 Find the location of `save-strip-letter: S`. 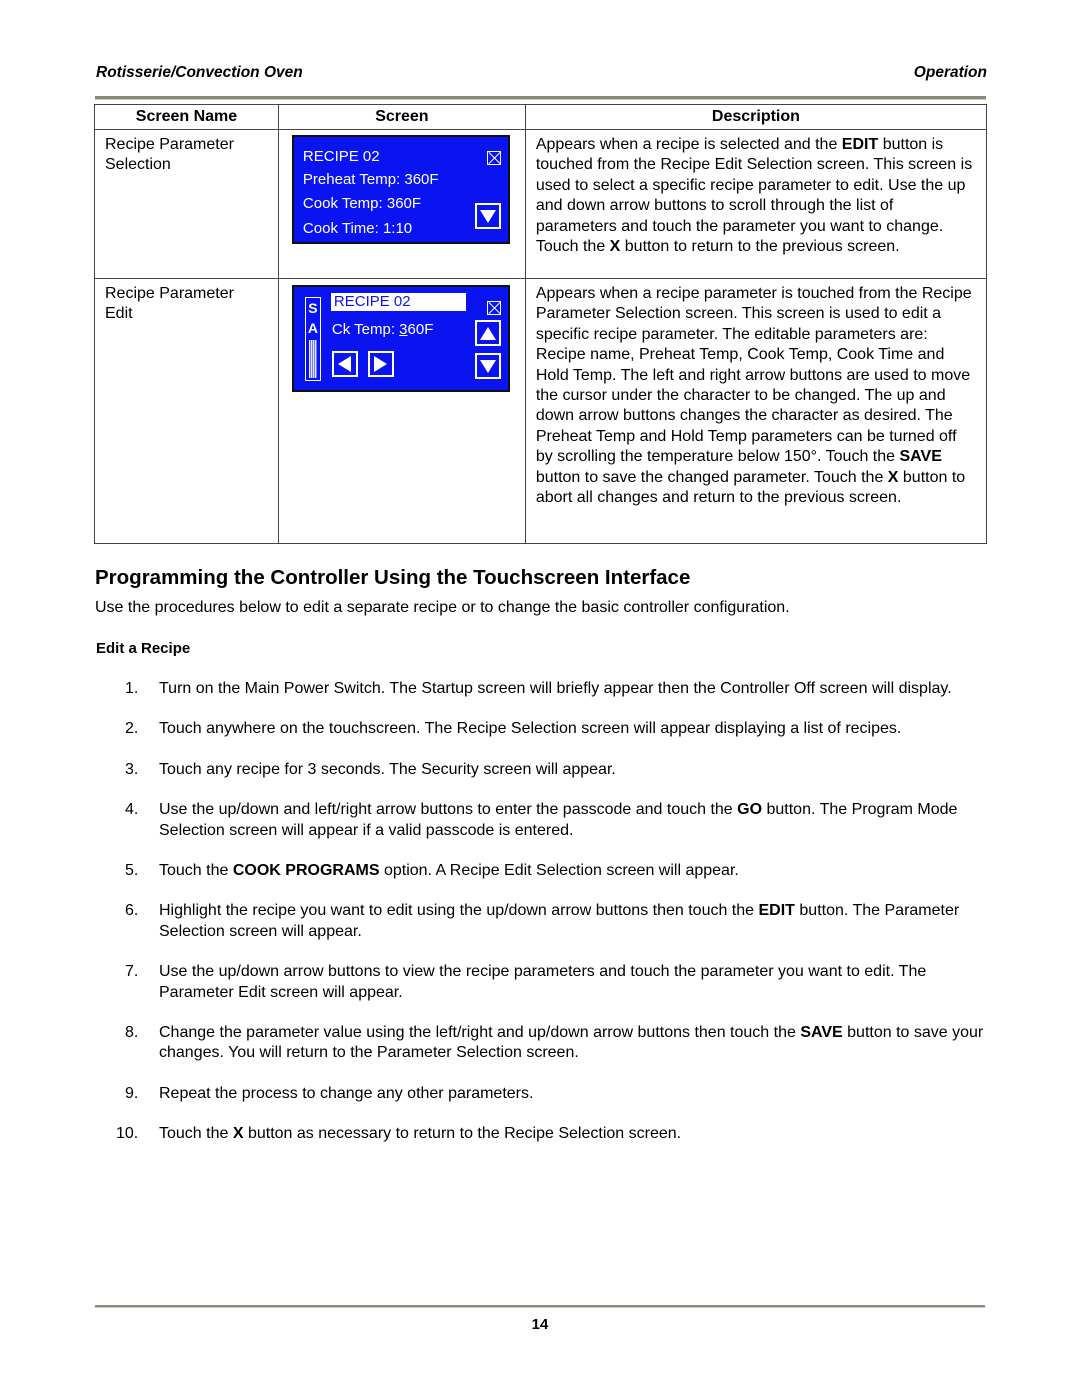

save-strip-letter: S is located at coordinates (313, 308).